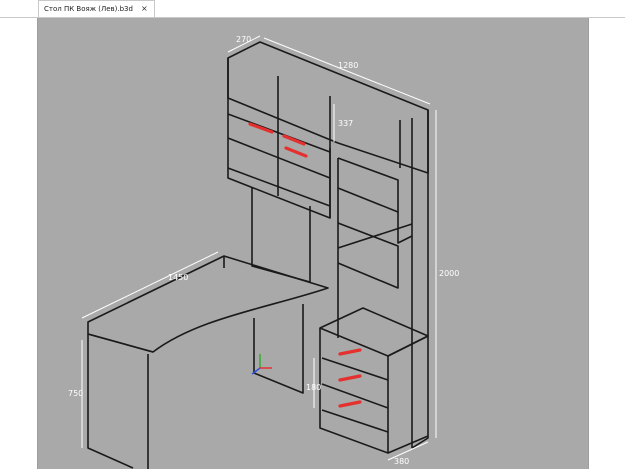 The width and height of the screenshot is (625, 469). What do you see at coordinates (88, 9) in the screenshot?
I see `tab-title: Стол ПК Вояж (Лев).b3d` at bounding box center [88, 9].